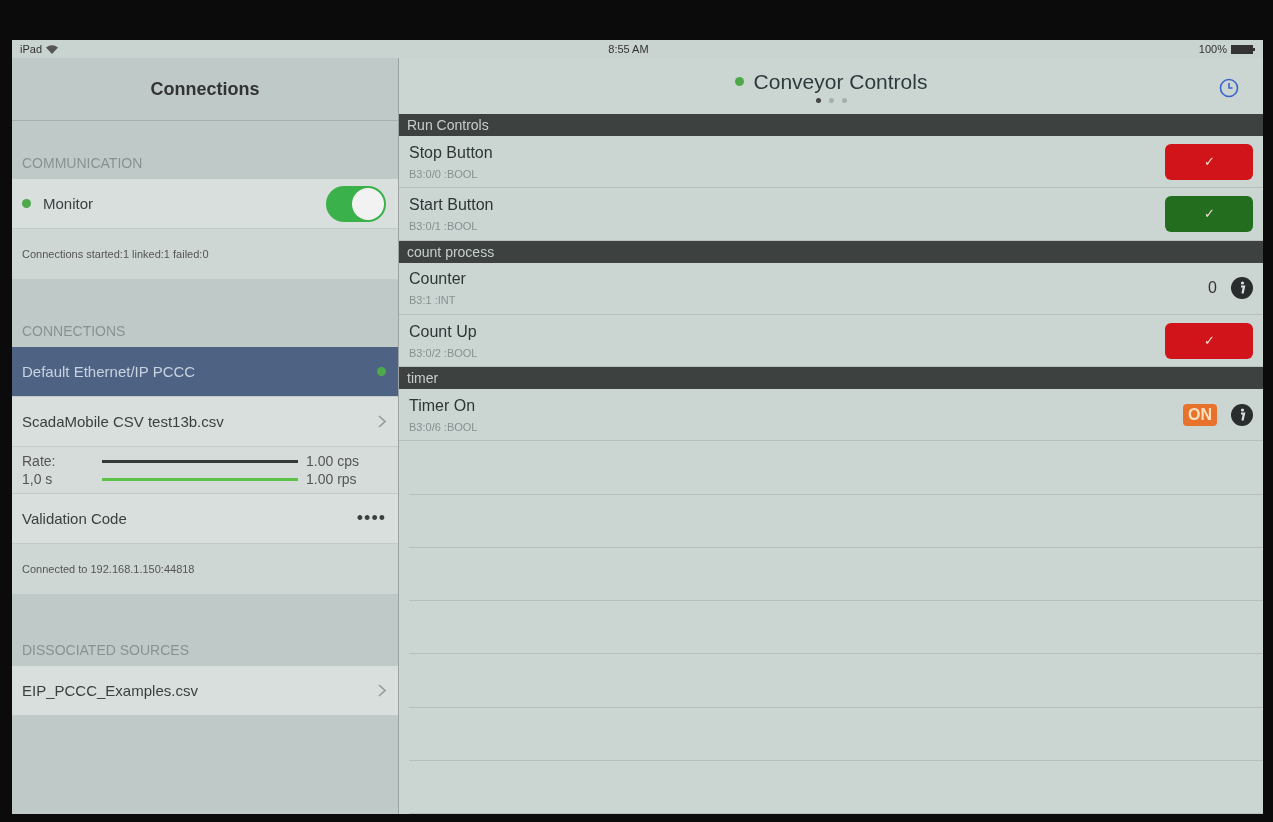  I want to click on tag-label: Count Up, so click(443, 331).